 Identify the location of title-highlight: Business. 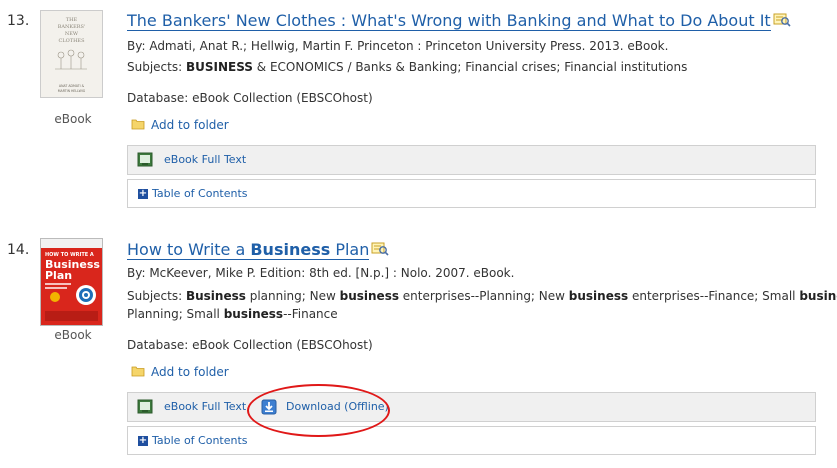
(290, 249).